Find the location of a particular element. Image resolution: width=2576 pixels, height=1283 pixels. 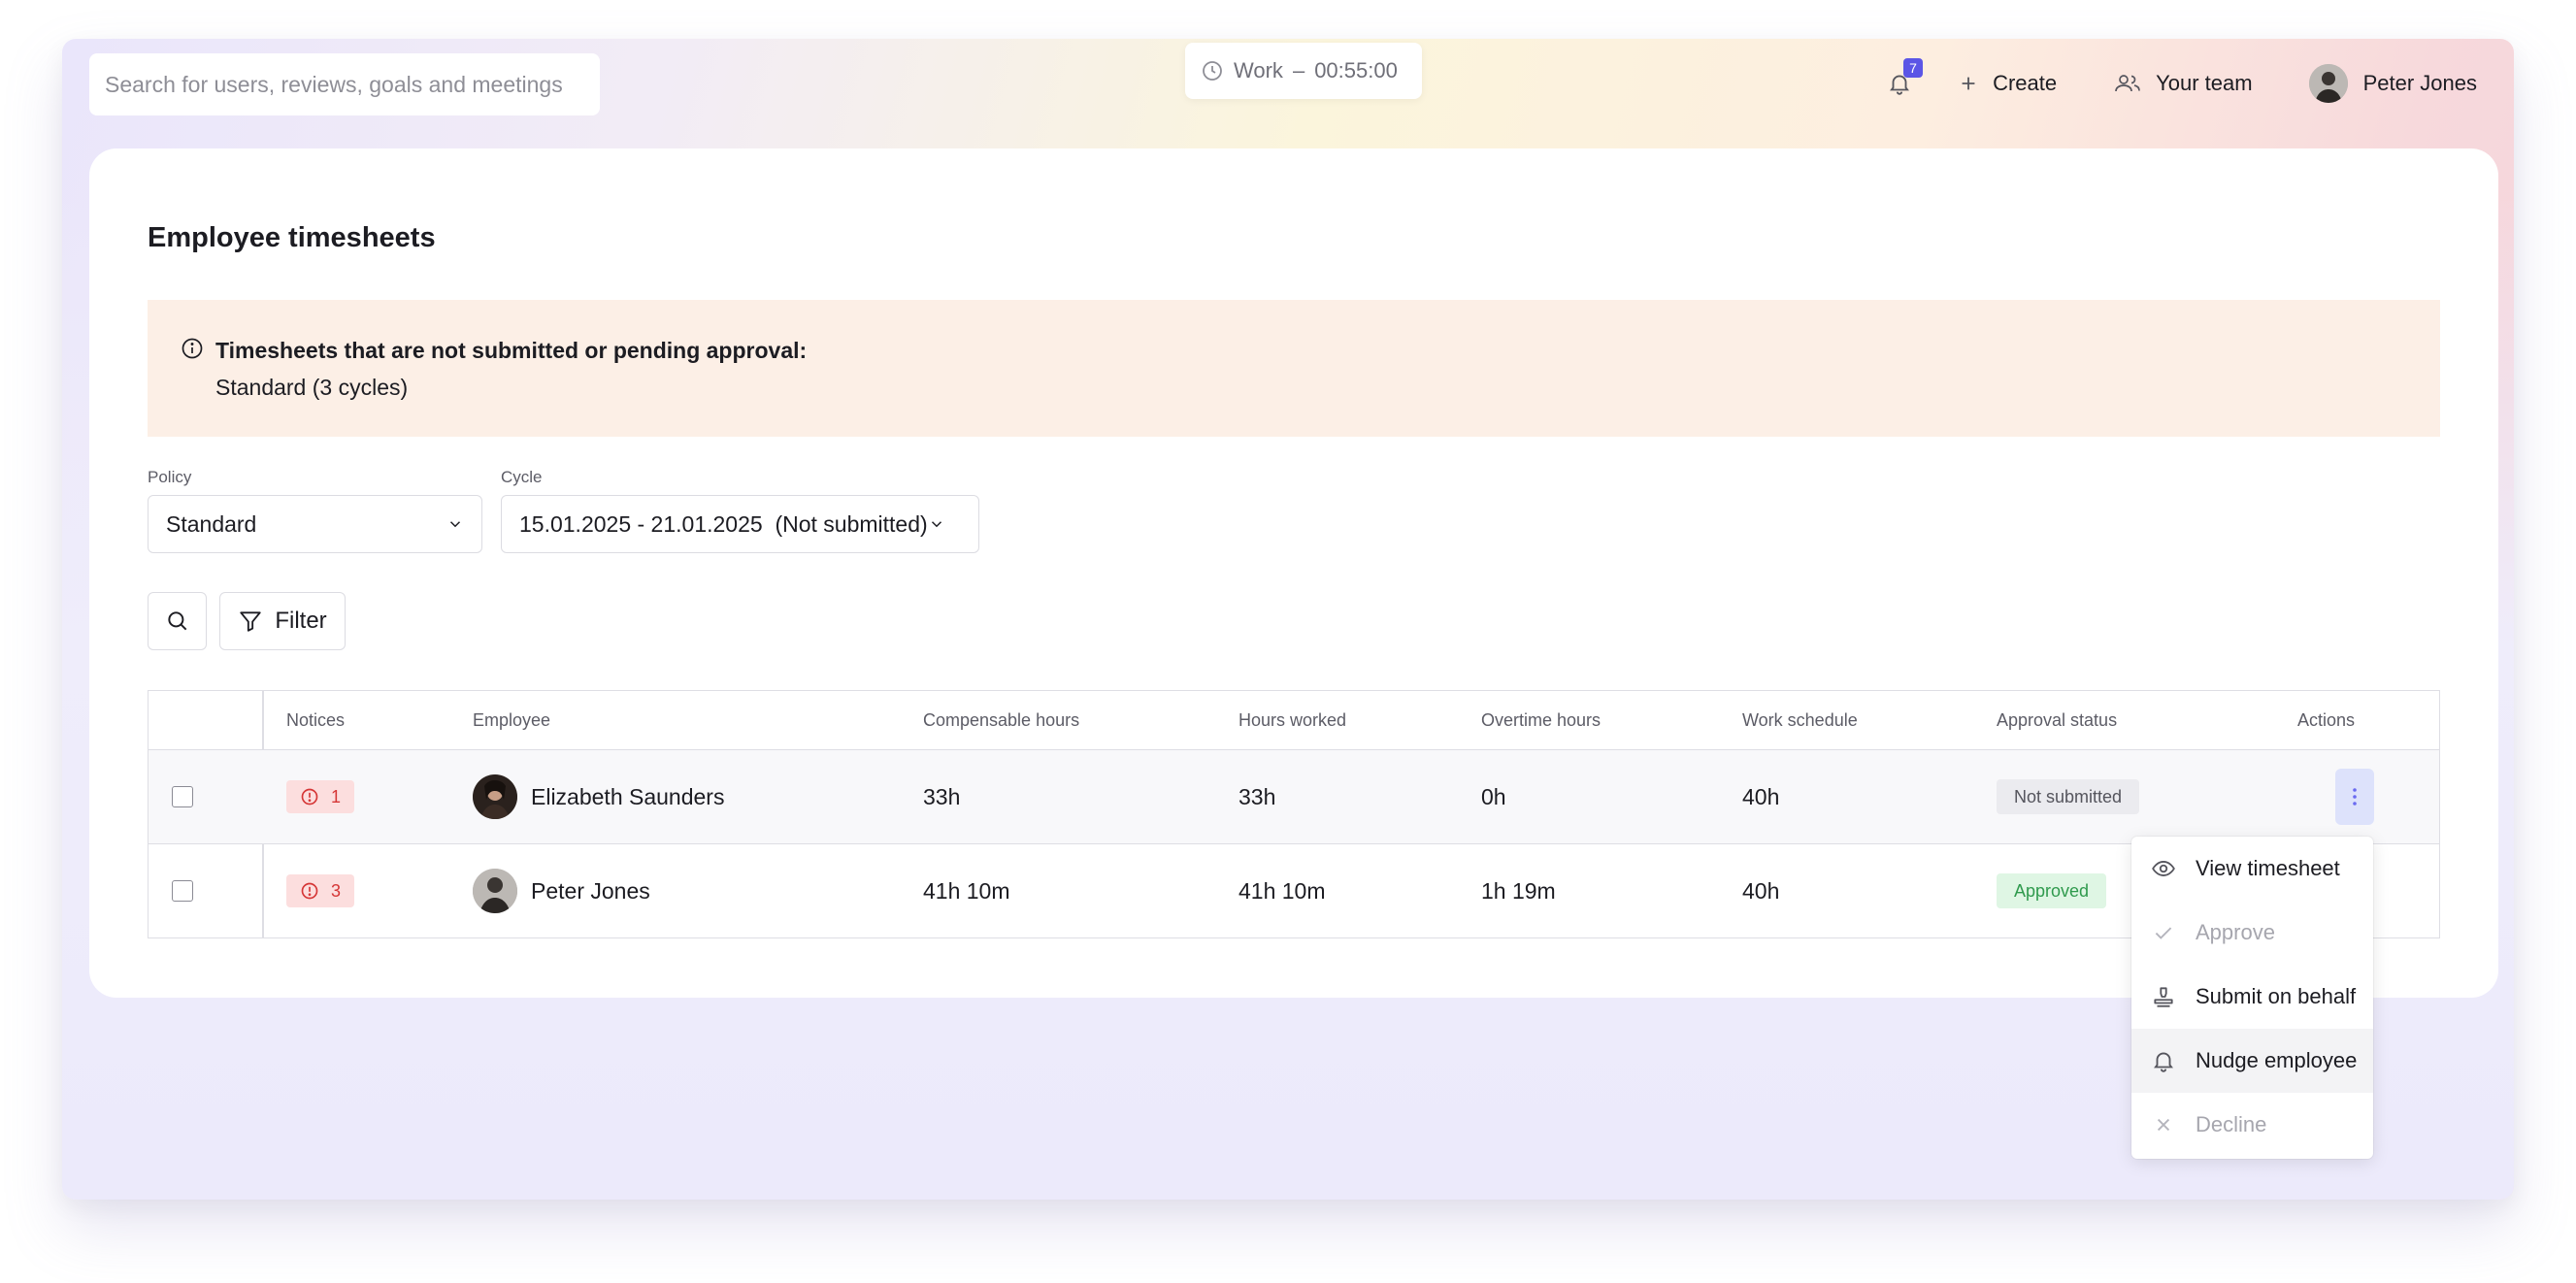

notices-badge: 3 is located at coordinates (320, 891).